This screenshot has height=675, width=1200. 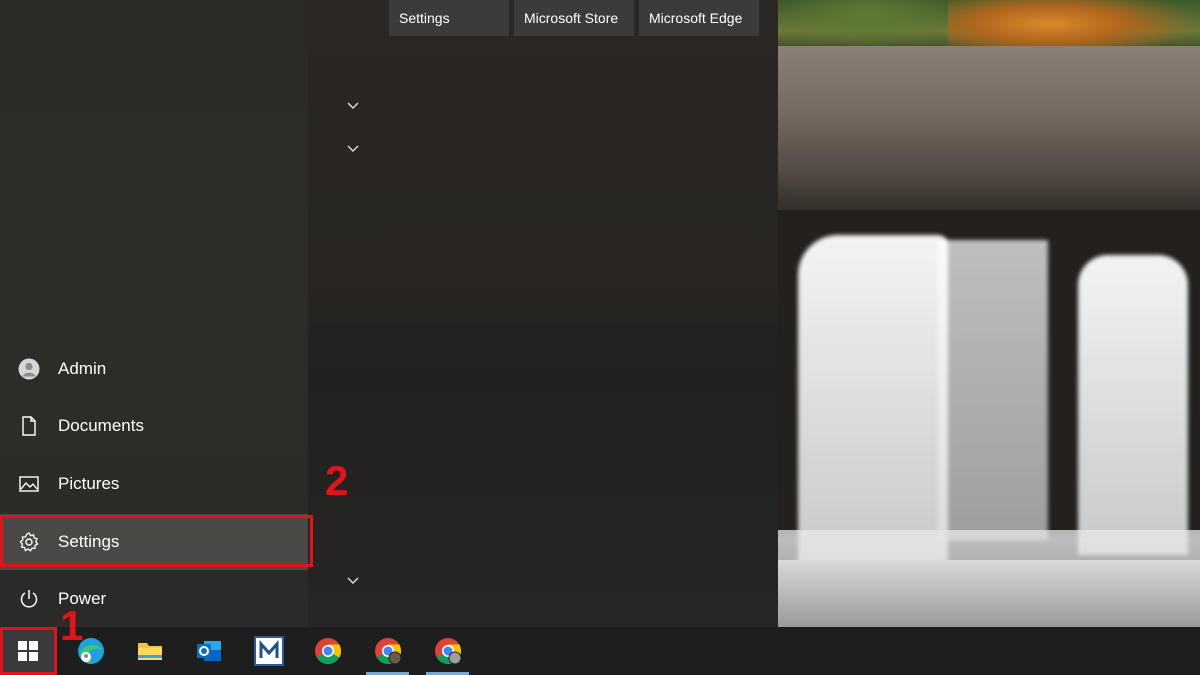 I want to click on settings-highlight-box, so click(x=156, y=541).